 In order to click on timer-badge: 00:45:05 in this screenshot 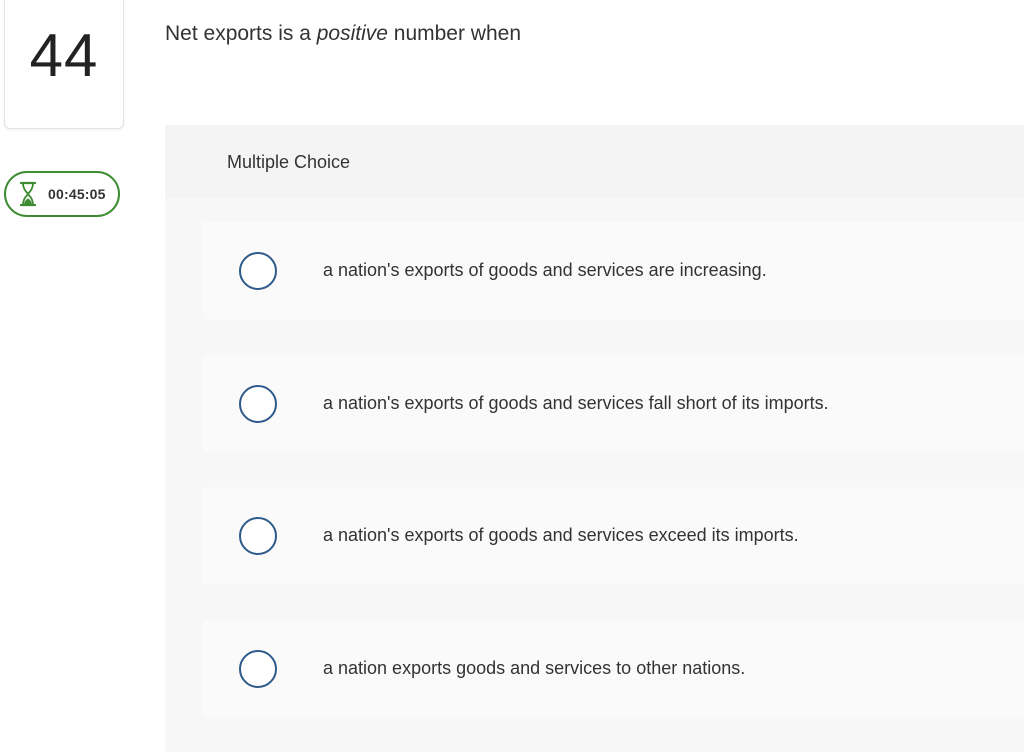, I will do `click(62, 194)`.